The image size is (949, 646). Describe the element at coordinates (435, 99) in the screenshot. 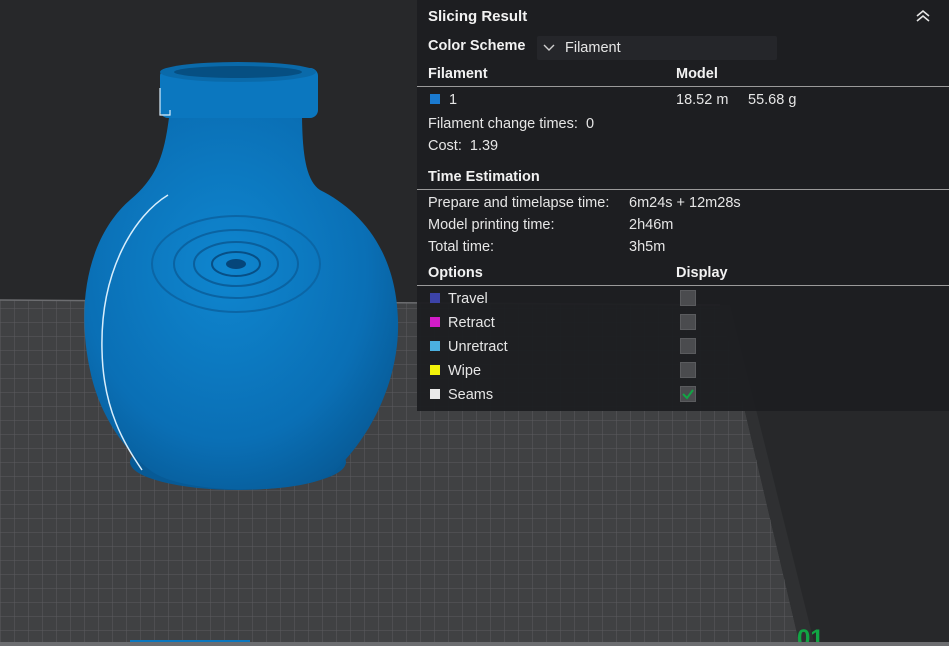

I see `filament-color-swatch` at that location.